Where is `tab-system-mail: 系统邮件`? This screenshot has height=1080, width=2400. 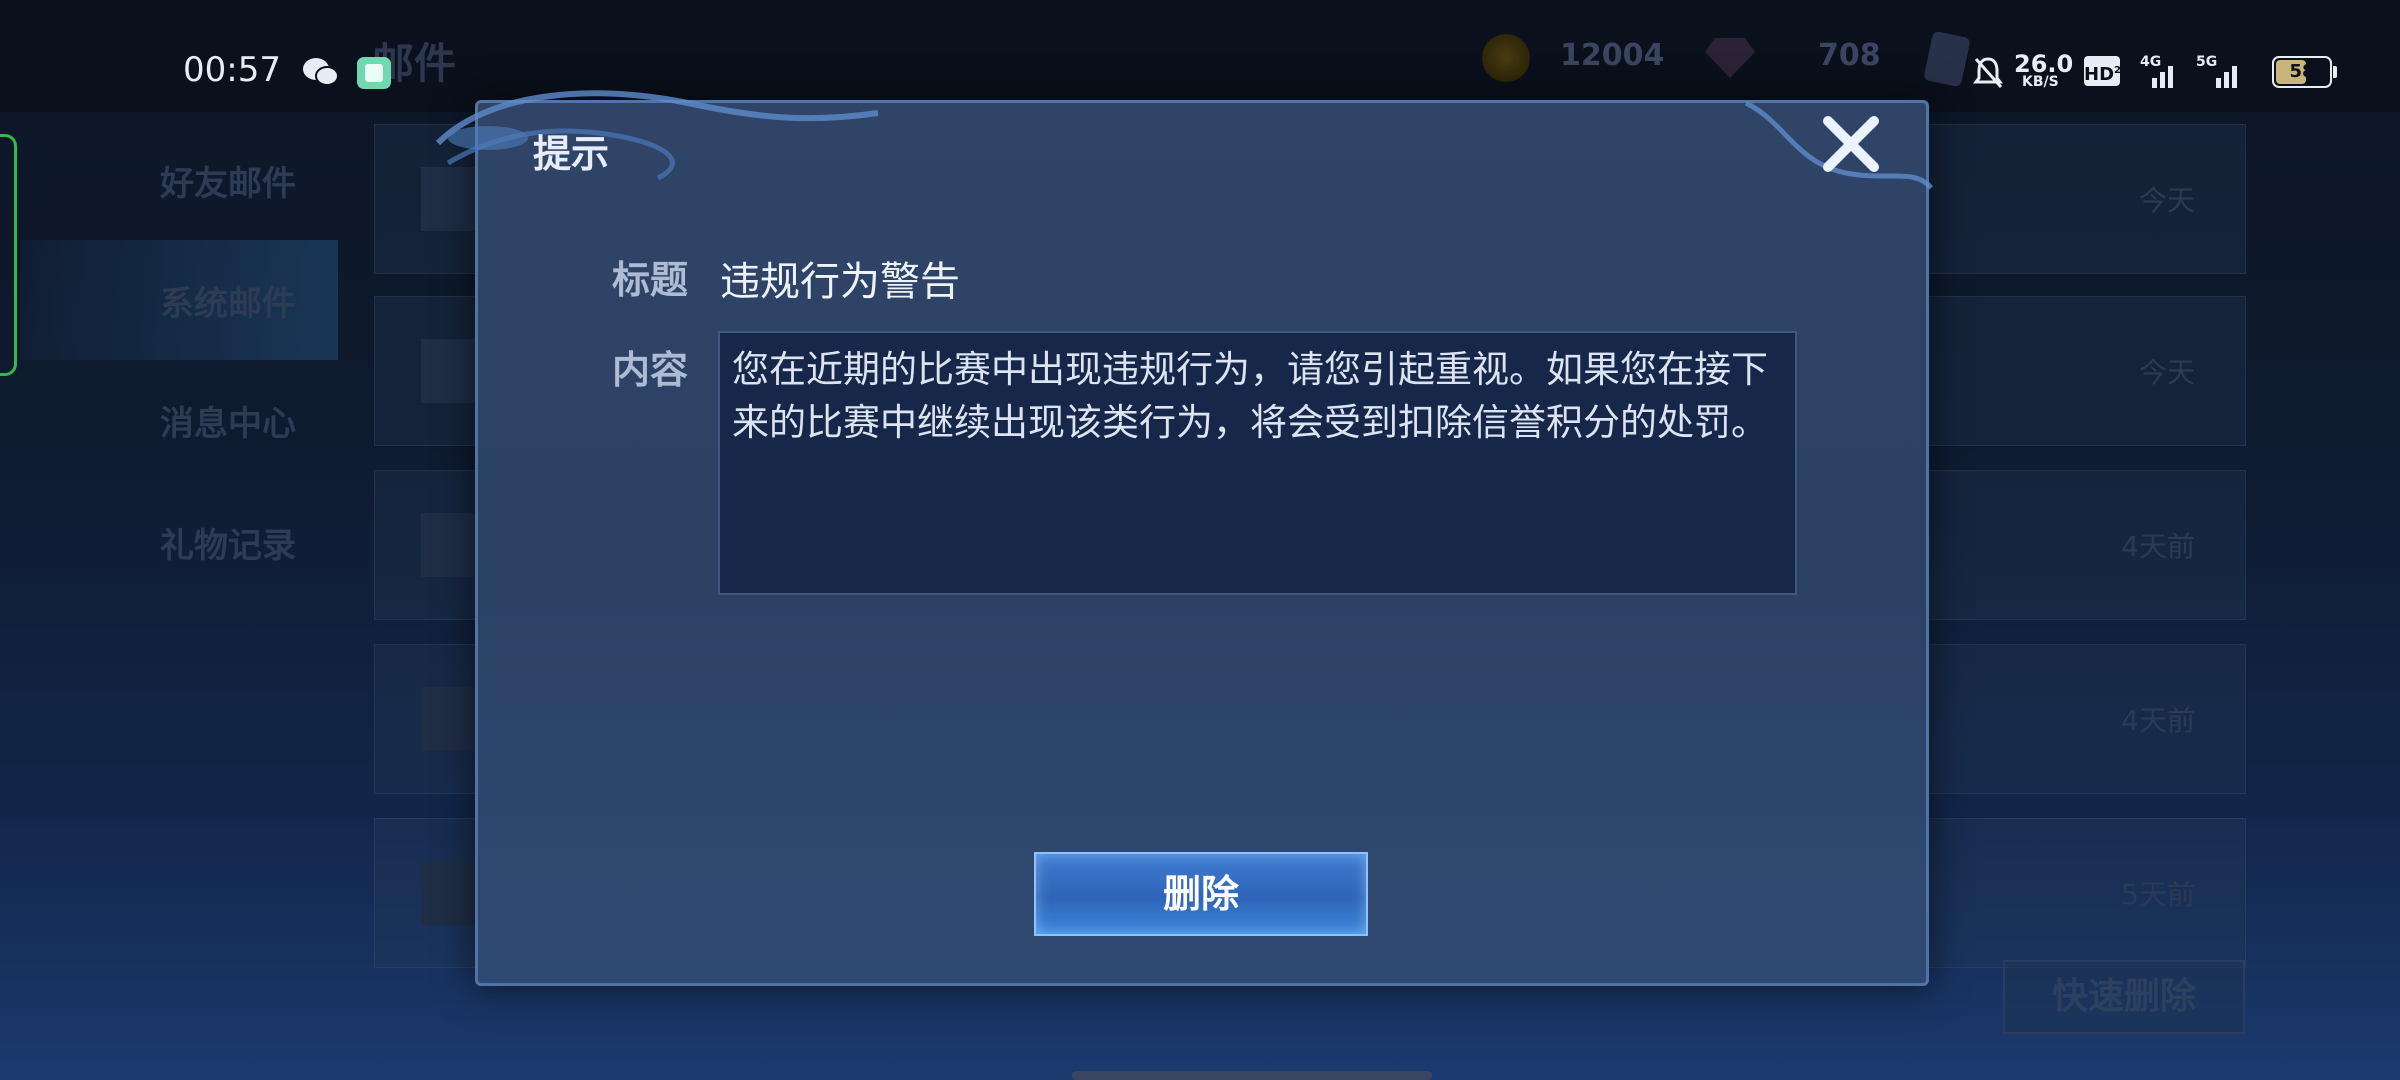 tab-system-mail: 系统邮件 is located at coordinates (228, 300).